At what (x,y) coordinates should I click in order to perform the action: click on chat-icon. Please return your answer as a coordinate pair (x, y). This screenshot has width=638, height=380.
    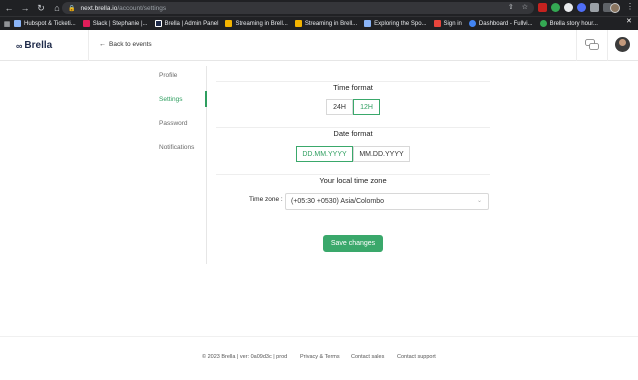
    Looking at the image, I should click on (592, 45).